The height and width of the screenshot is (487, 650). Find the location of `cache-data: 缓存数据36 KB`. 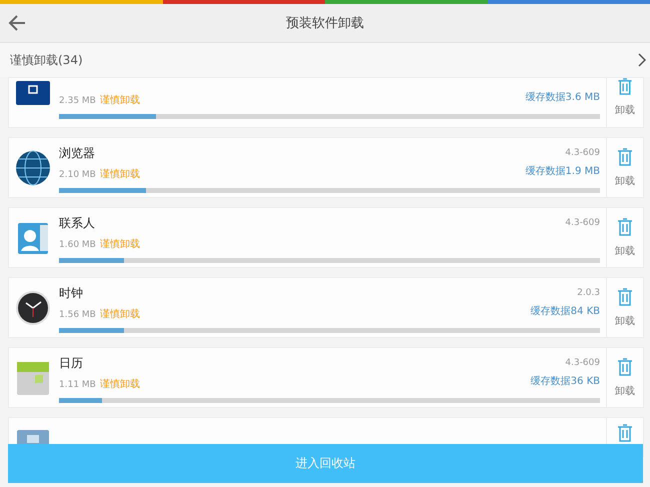

cache-data: 缓存数据36 KB is located at coordinates (565, 381).